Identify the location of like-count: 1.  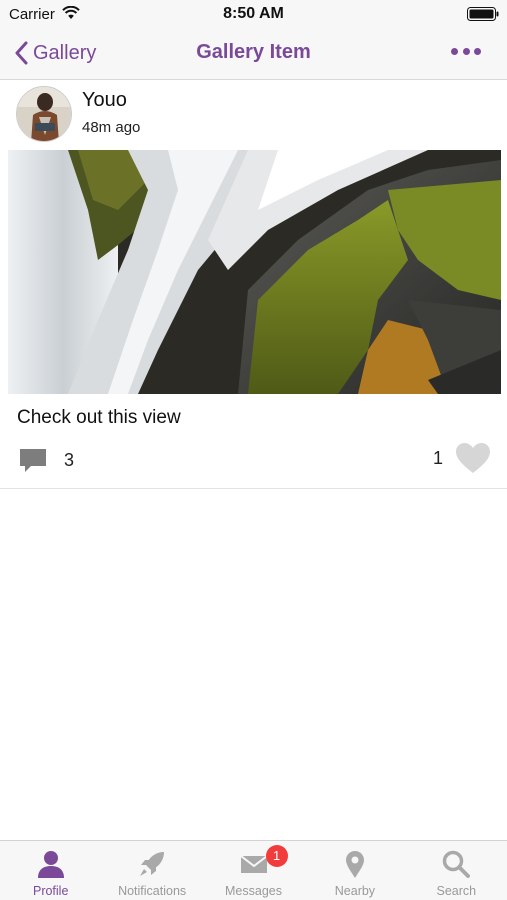
(437, 457).